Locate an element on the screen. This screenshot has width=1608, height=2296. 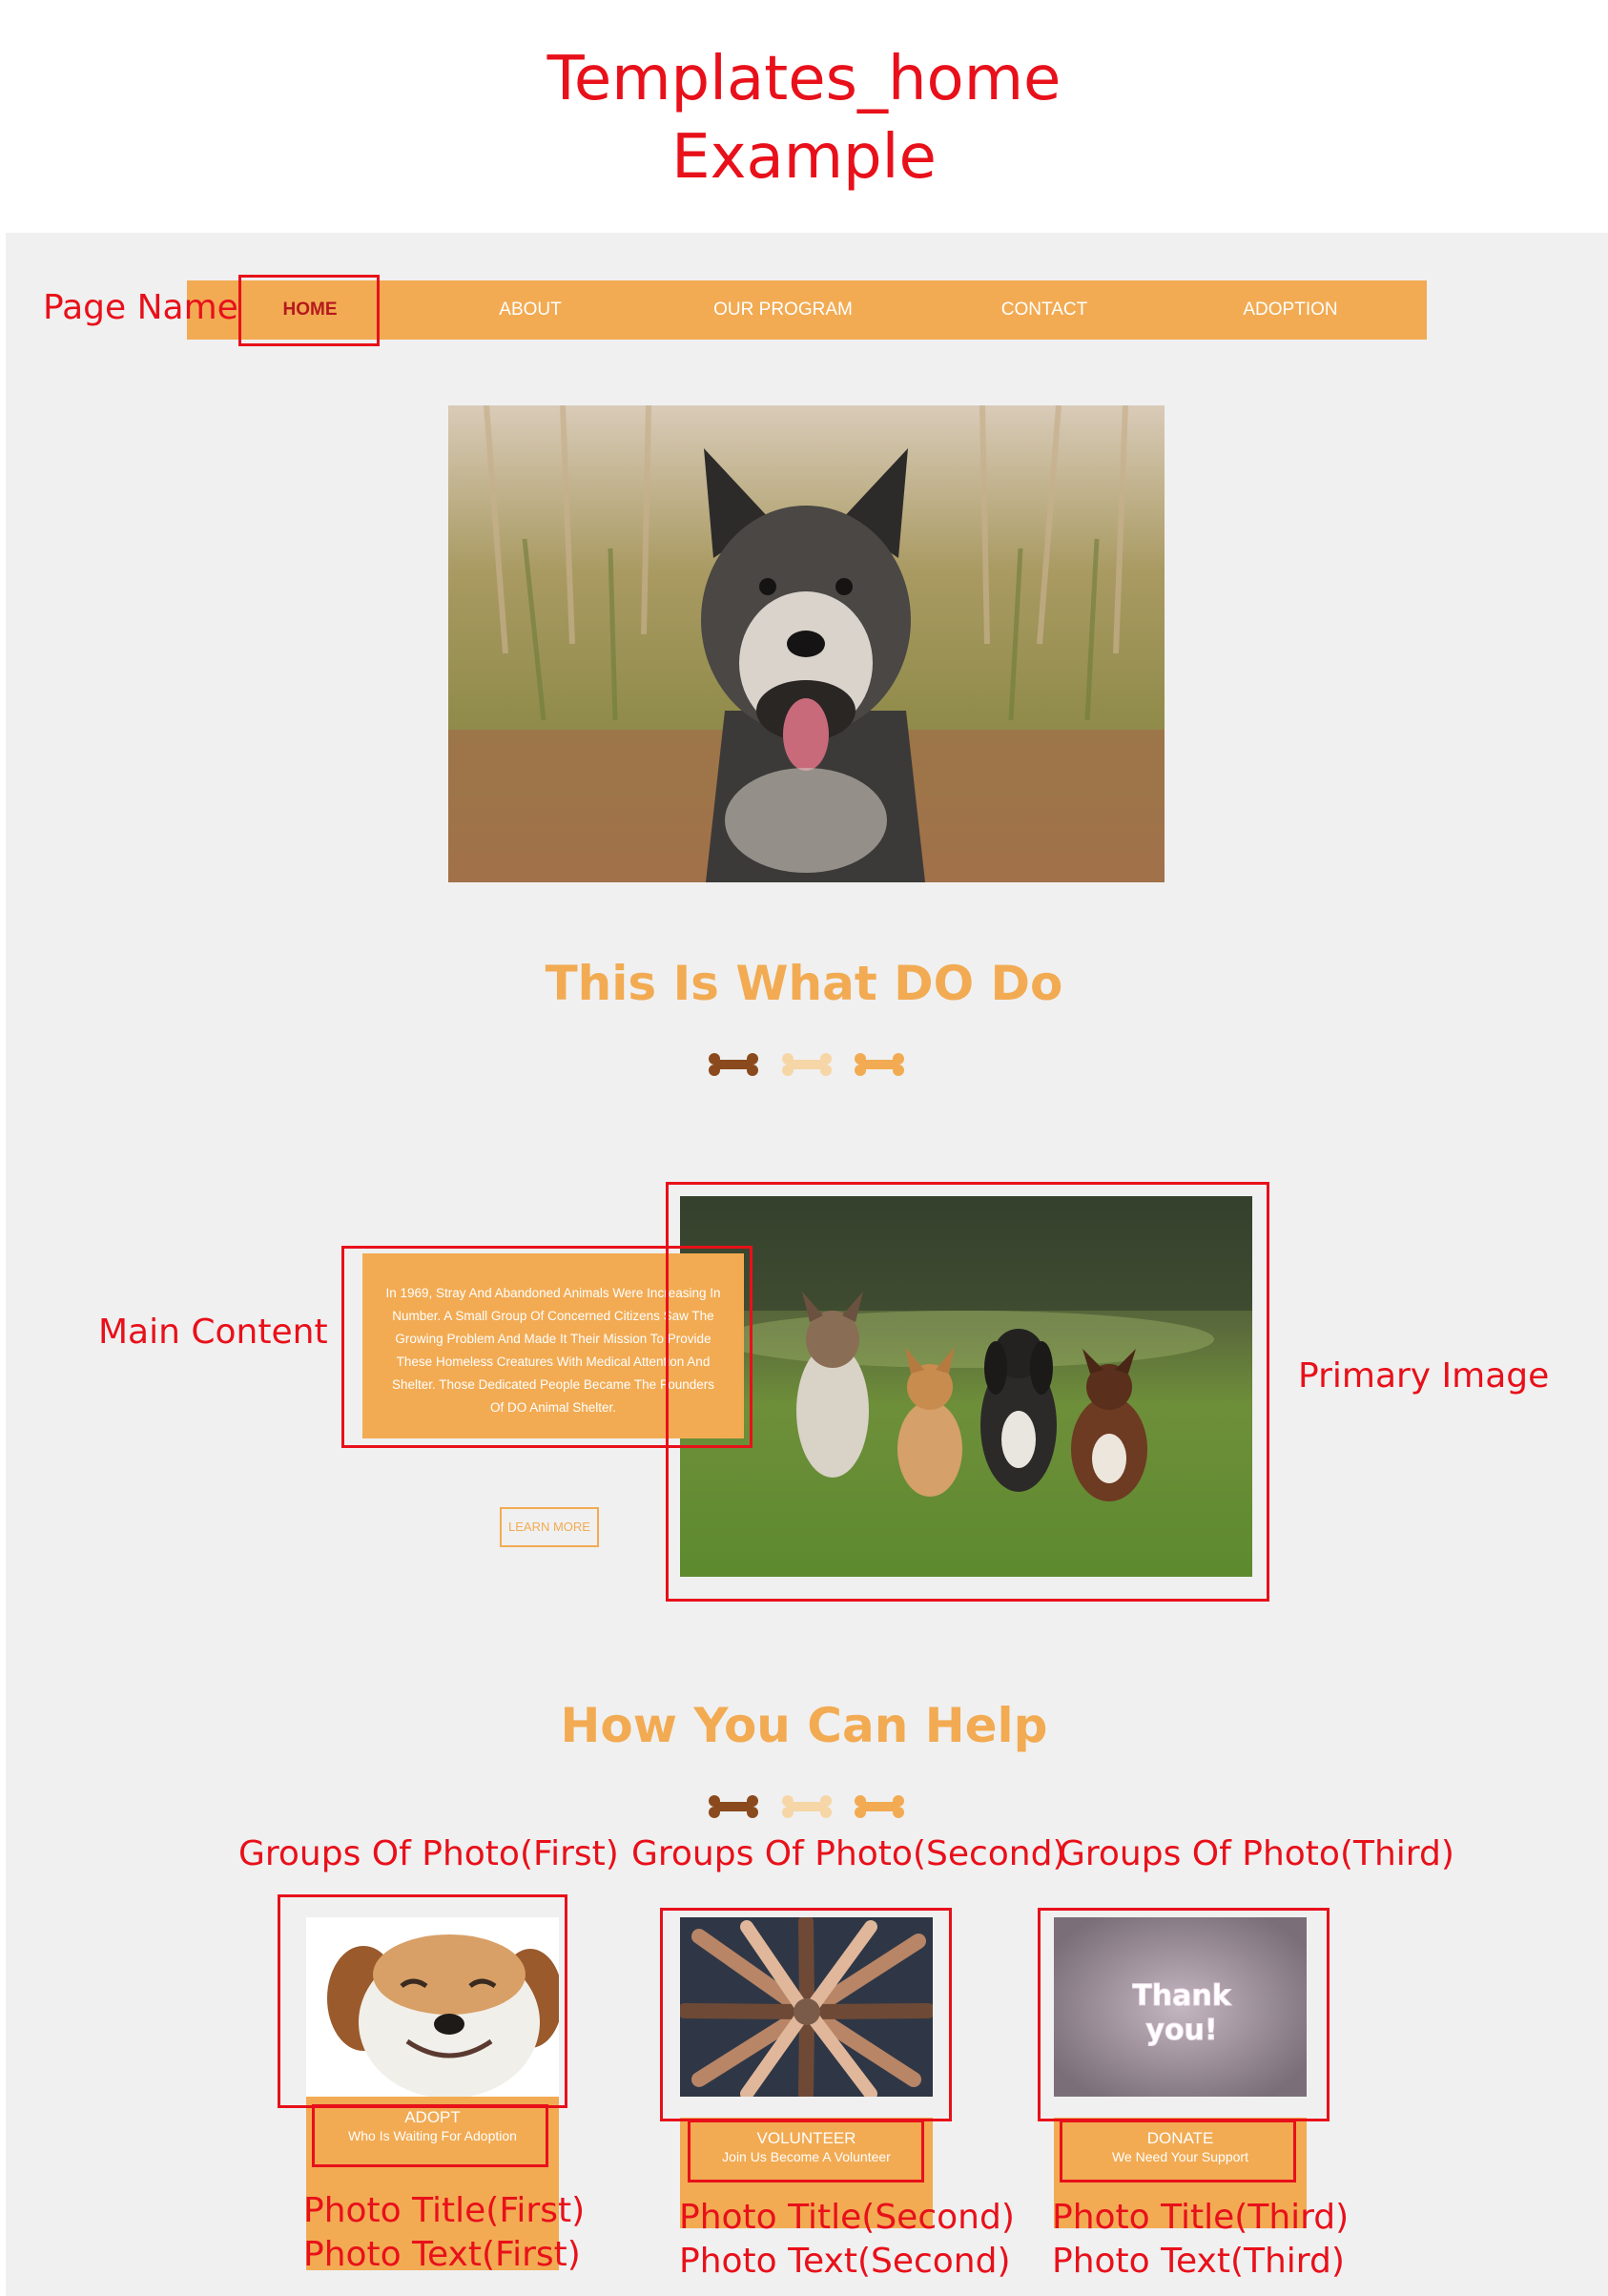
annotation-photo-third: Photo Title(Third) Photo Text(Third) is located at coordinates (1200, 2240).